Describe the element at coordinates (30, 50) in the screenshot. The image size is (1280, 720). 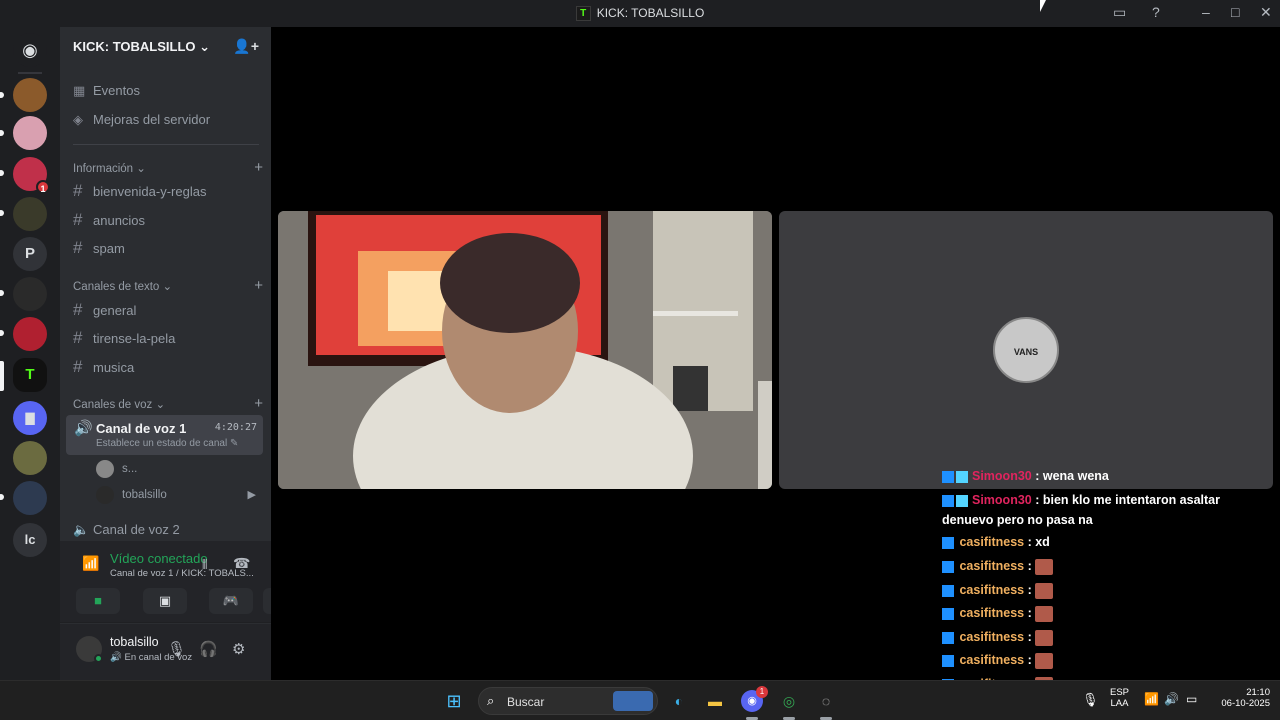
I see `discord-home-icon: ◉` at that location.